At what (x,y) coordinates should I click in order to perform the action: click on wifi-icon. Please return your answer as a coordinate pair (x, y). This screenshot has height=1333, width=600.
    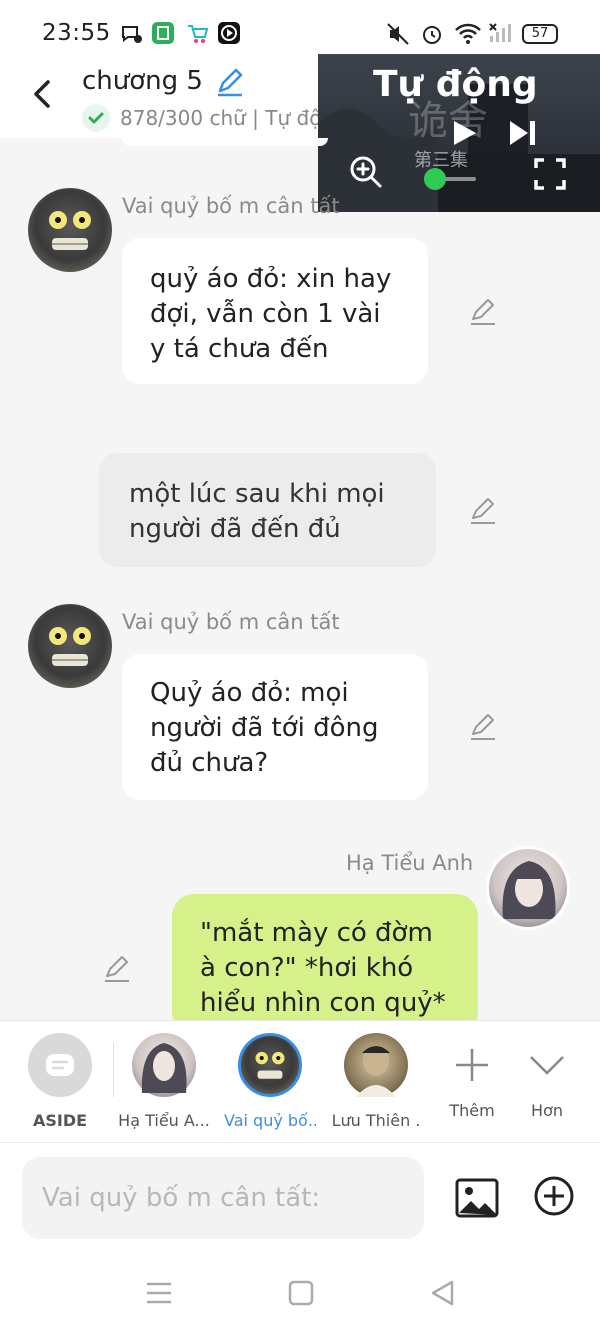
    Looking at the image, I should click on (467, 33).